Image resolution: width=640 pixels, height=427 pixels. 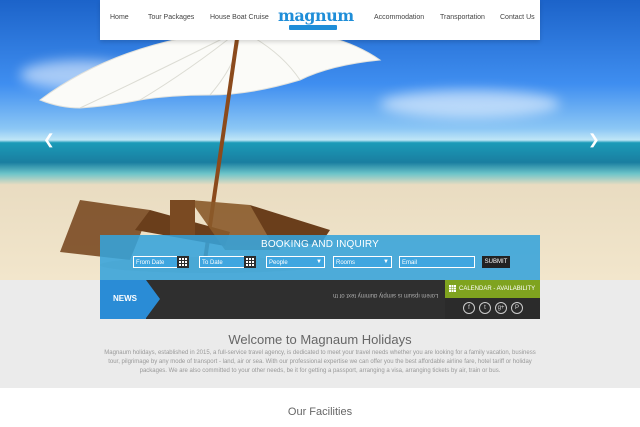 I want to click on nav-house-boat-cruise: House Boat Cruise, so click(x=239, y=17).